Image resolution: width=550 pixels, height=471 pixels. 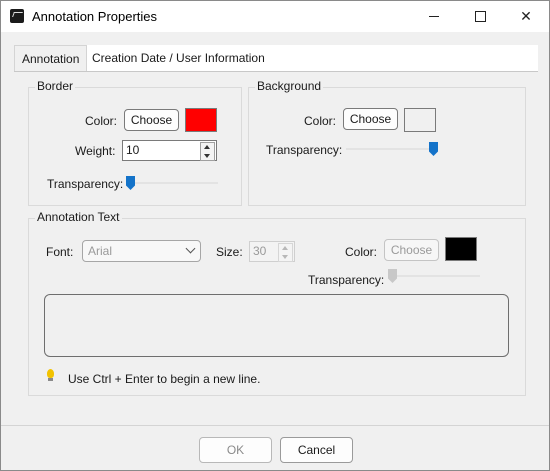 I want to click on background-transparency-slider, so click(x=392, y=149).